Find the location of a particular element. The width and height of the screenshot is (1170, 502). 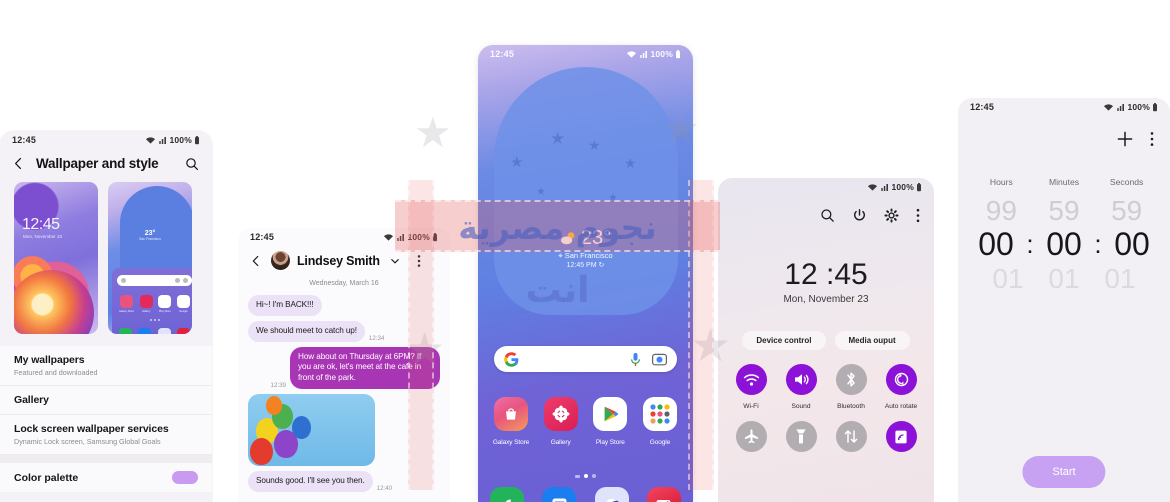

message-bubble: We should meet to catch up! is located at coordinates (306, 331).